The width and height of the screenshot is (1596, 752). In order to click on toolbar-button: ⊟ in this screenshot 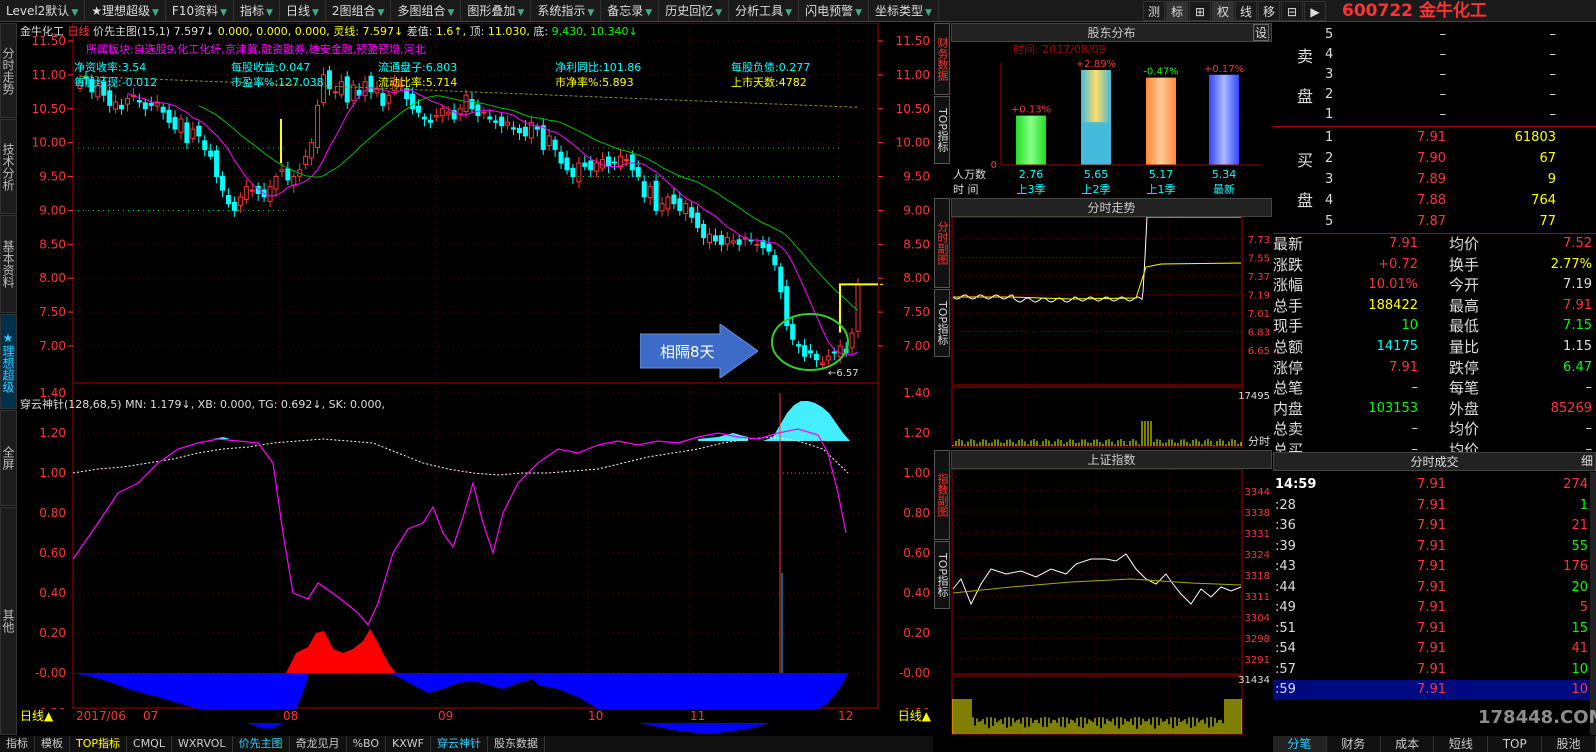, I will do `click(1292, 10)`.